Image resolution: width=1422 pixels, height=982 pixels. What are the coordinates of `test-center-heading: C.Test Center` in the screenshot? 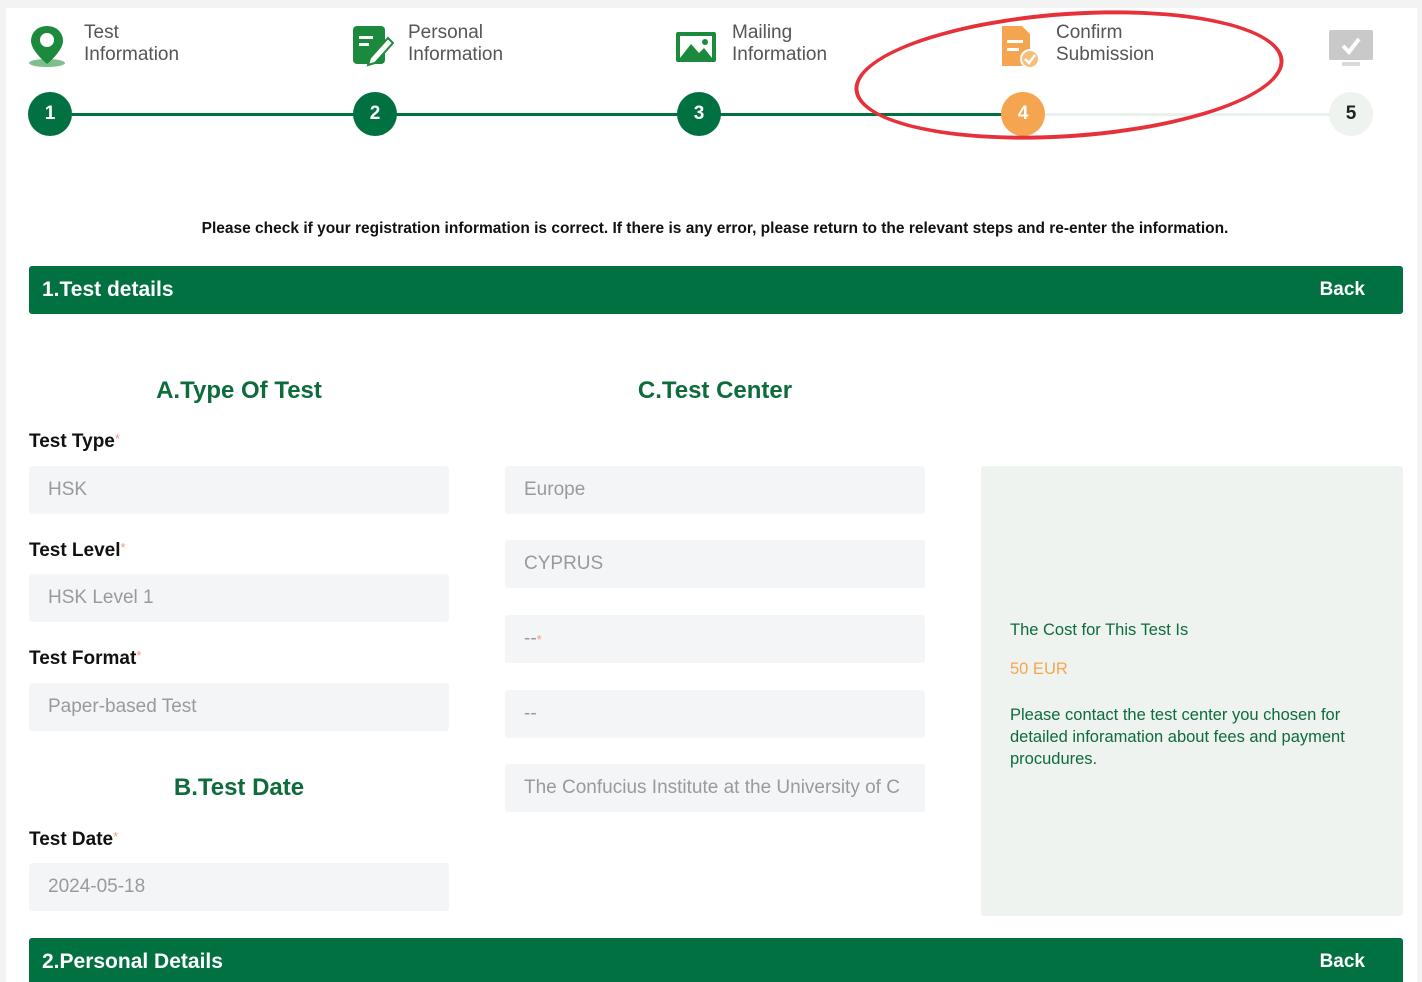 It's located at (715, 390).